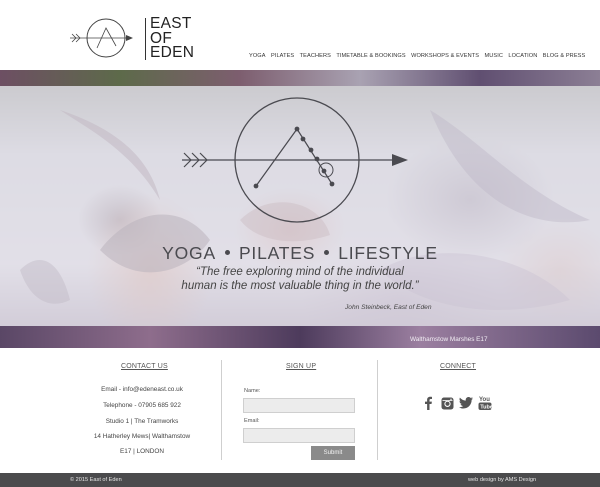 This screenshot has height=487, width=600. I want to click on signup-title: SIGN UP, so click(301, 366).